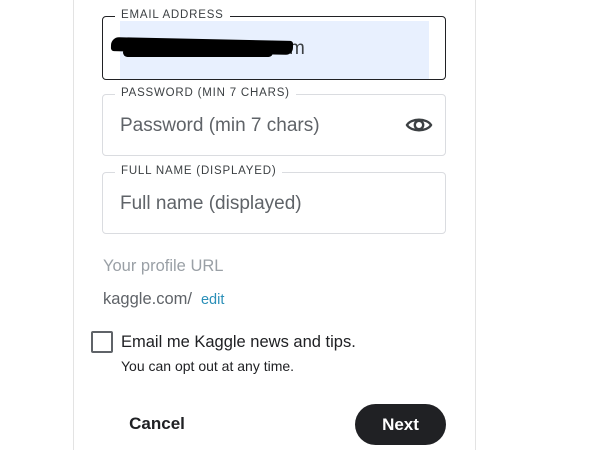  I want to click on password-field-label: PASSWORD (MIN 7 CHARS), so click(205, 93).